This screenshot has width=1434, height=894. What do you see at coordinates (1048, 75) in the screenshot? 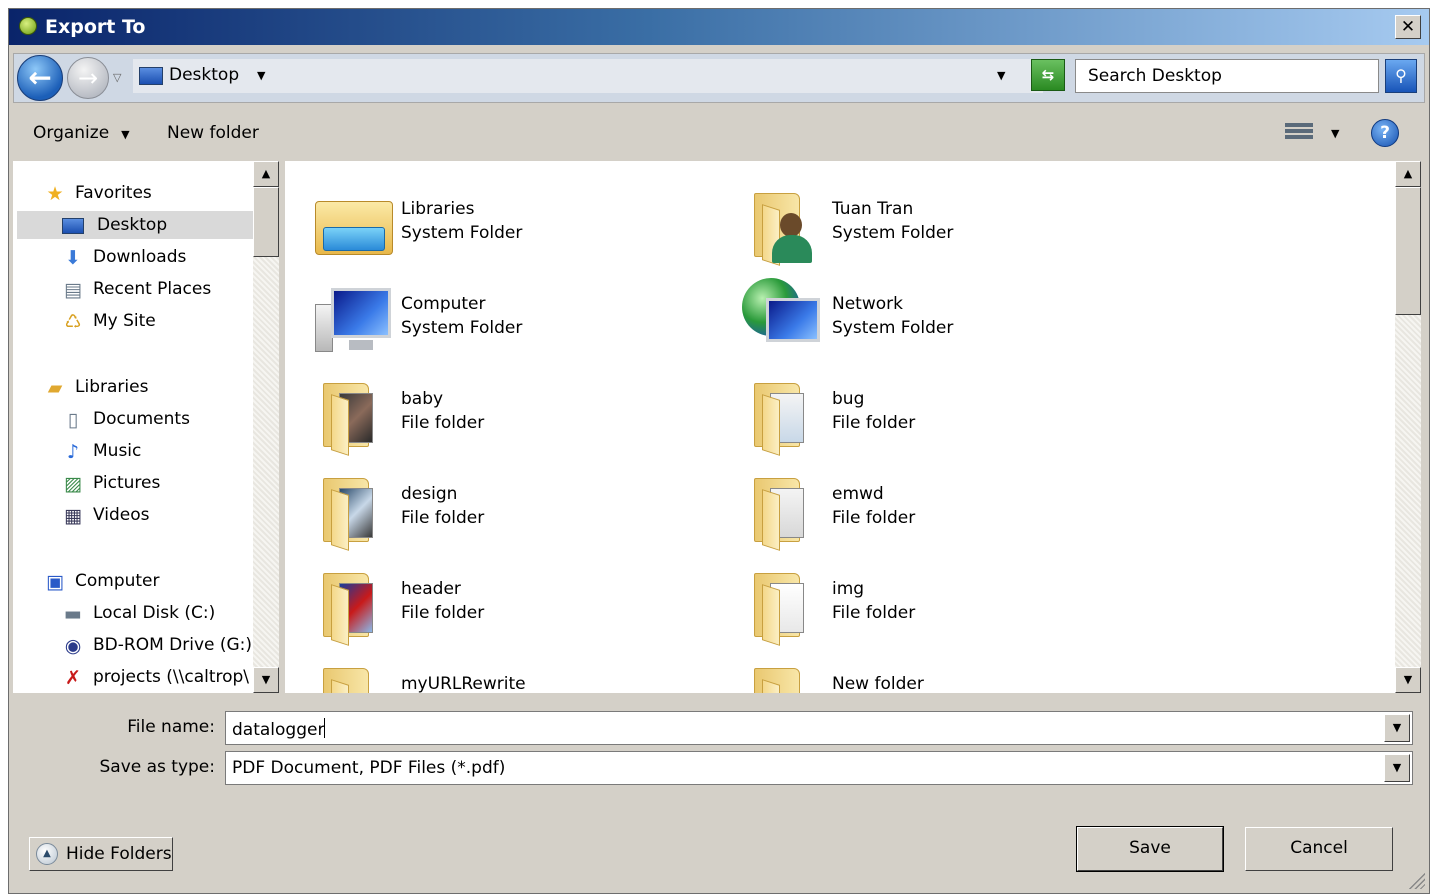
I see `refresh-button: ⇆` at bounding box center [1048, 75].